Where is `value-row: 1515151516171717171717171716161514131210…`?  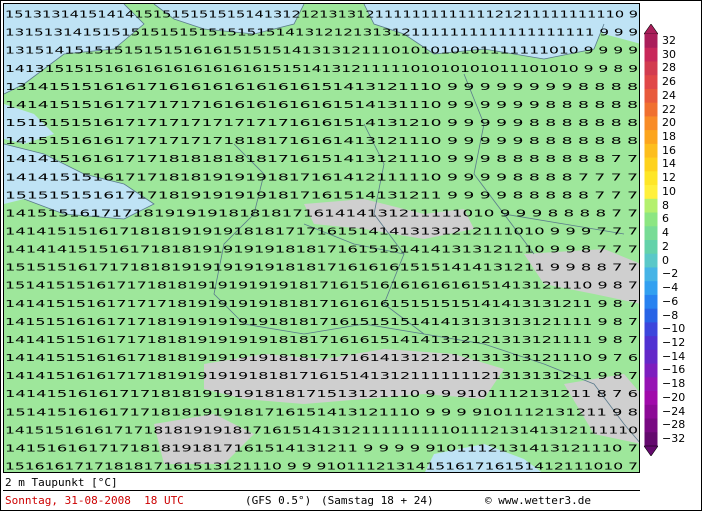
value-row: 1515151516171717171717171716161514131210… is located at coordinates (321, 123).